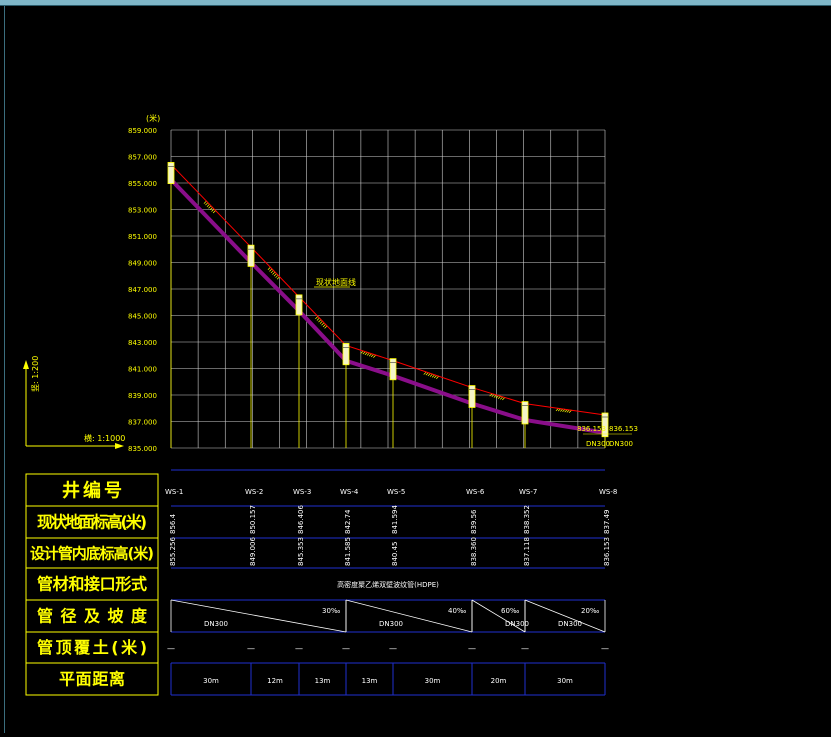  What do you see at coordinates (527, 519) in the screenshot?
I see `ground-elevation: 838.352` at bounding box center [527, 519].